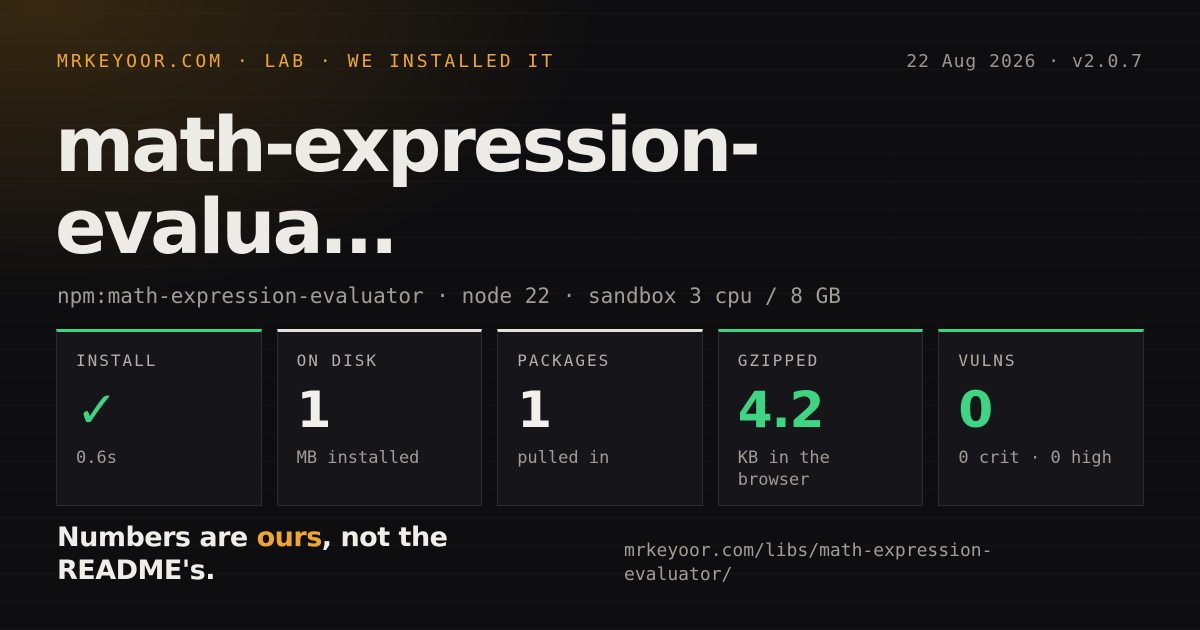  What do you see at coordinates (97, 410) in the screenshot?
I see `check-icon: ✓` at bounding box center [97, 410].